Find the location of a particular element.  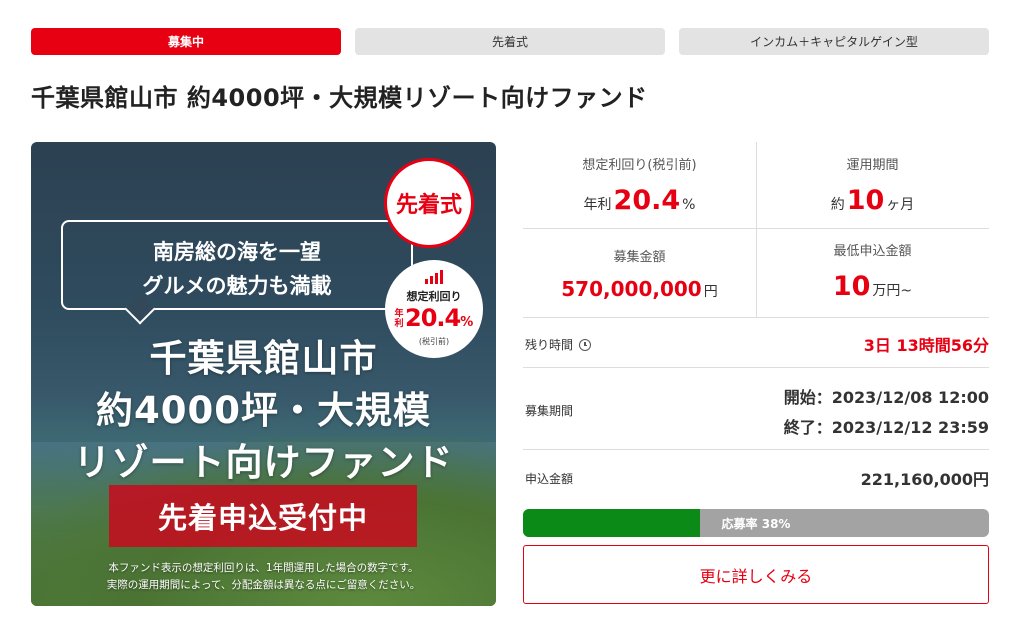

bubble-line-1: 南房総の海を一望 is located at coordinates (237, 252).